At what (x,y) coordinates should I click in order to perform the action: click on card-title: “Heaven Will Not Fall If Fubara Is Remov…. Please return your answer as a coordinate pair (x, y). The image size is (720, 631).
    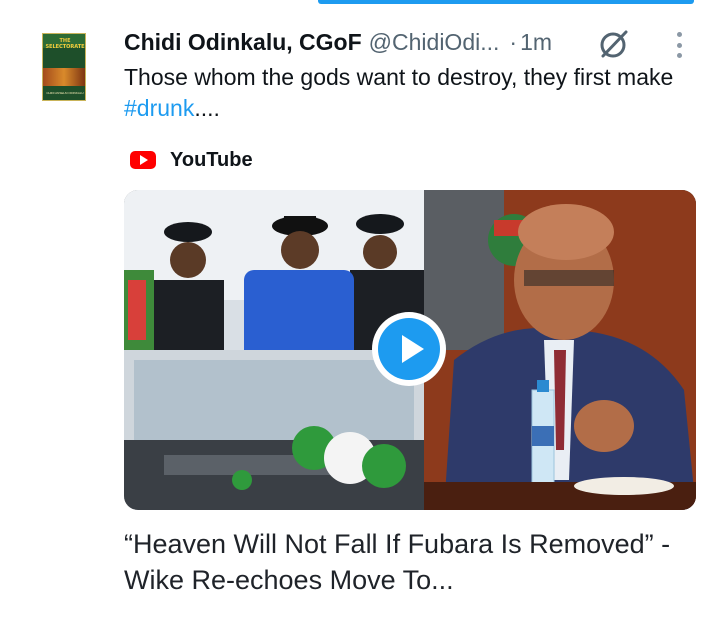
    Looking at the image, I should click on (409, 562).